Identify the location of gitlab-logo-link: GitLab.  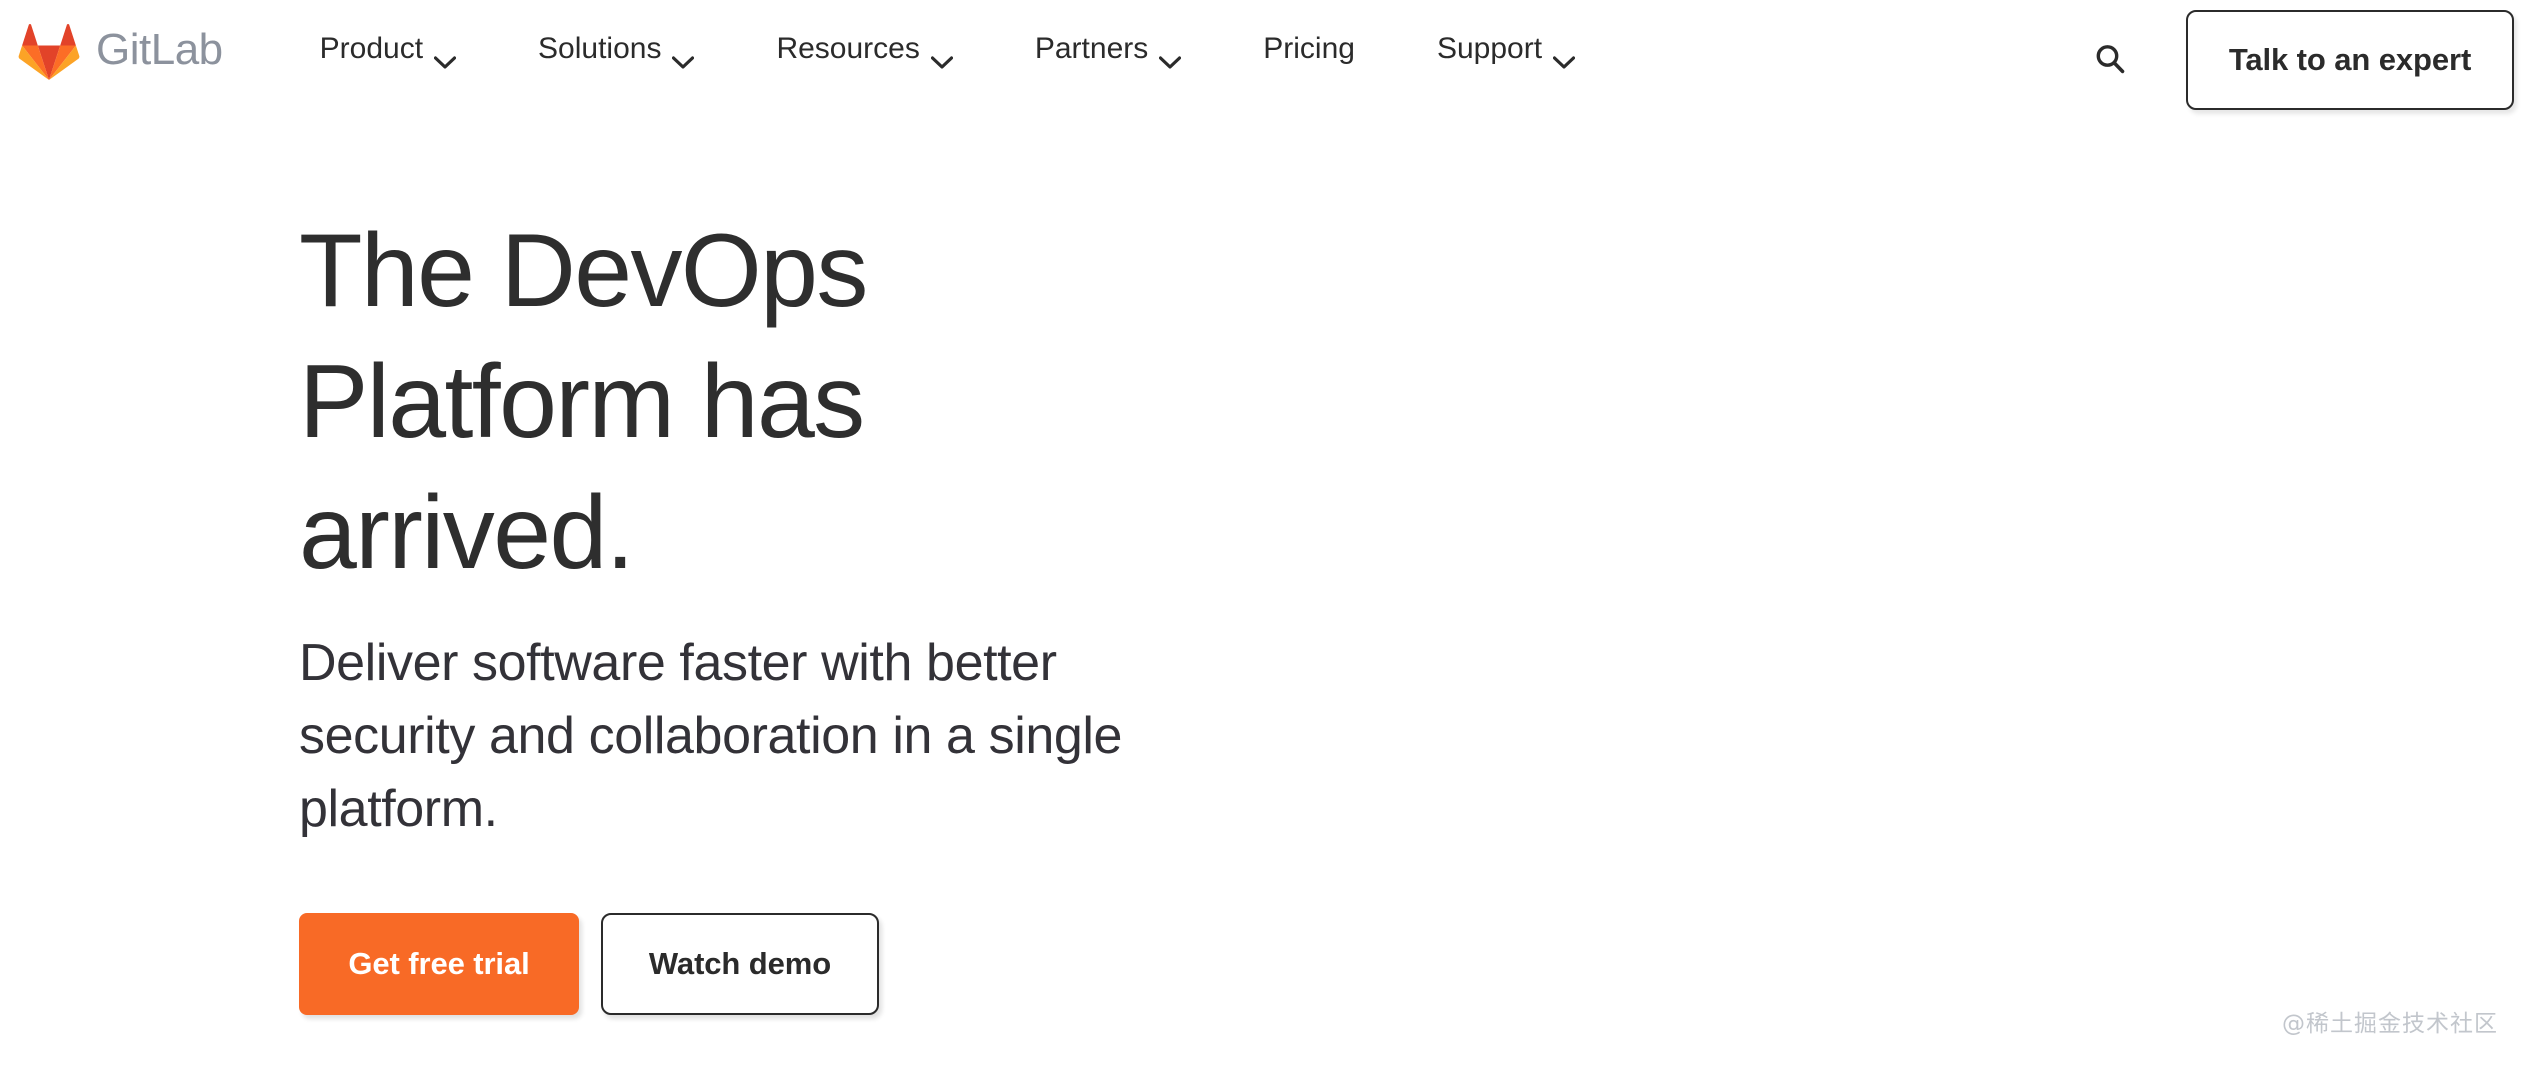
(120, 51).